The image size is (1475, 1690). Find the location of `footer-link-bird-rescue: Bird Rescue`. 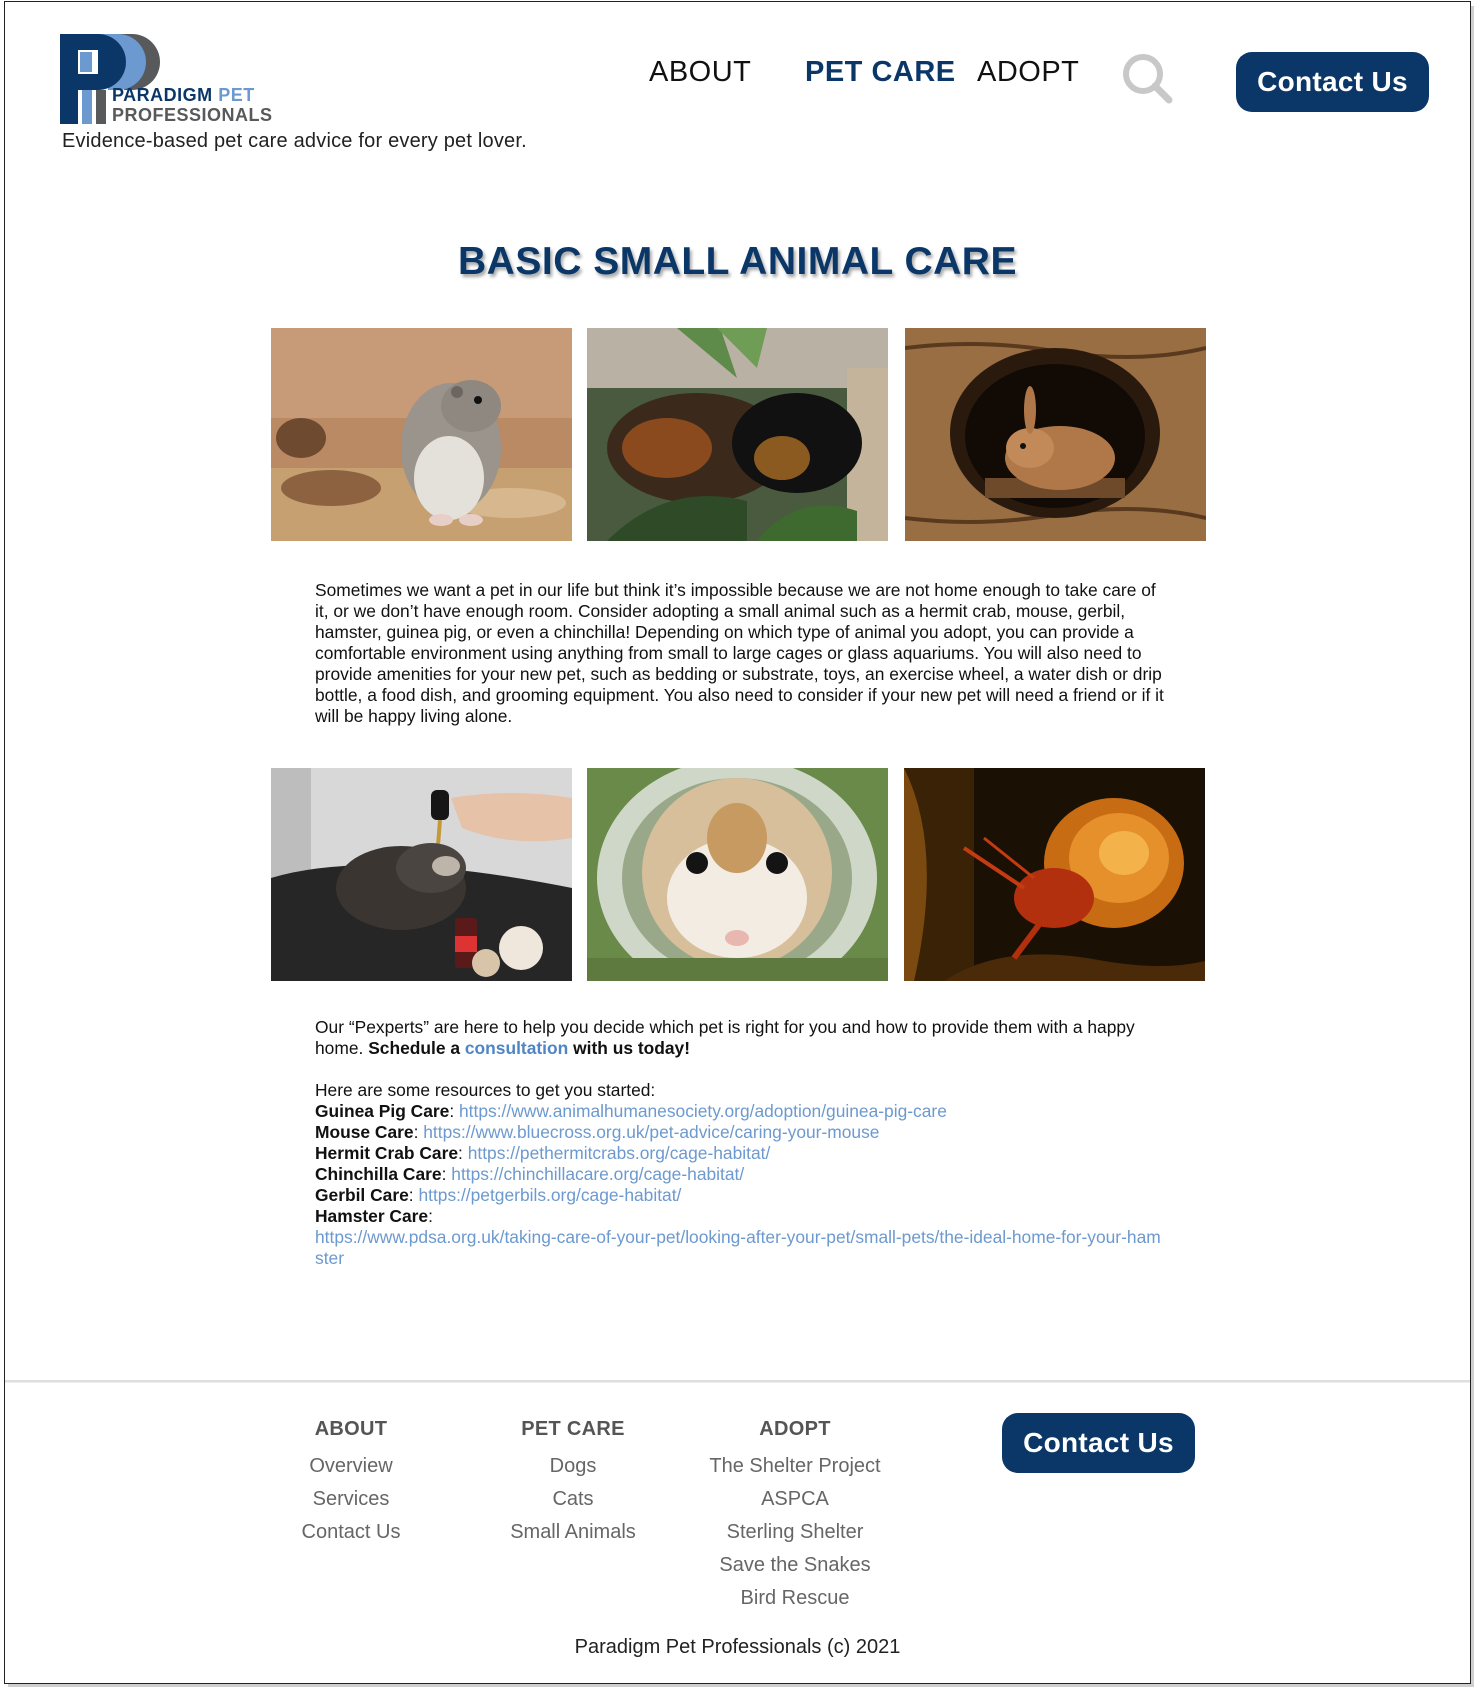

footer-link-bird-rescue: Bird Rescue is located at coordinates (795, 1598).